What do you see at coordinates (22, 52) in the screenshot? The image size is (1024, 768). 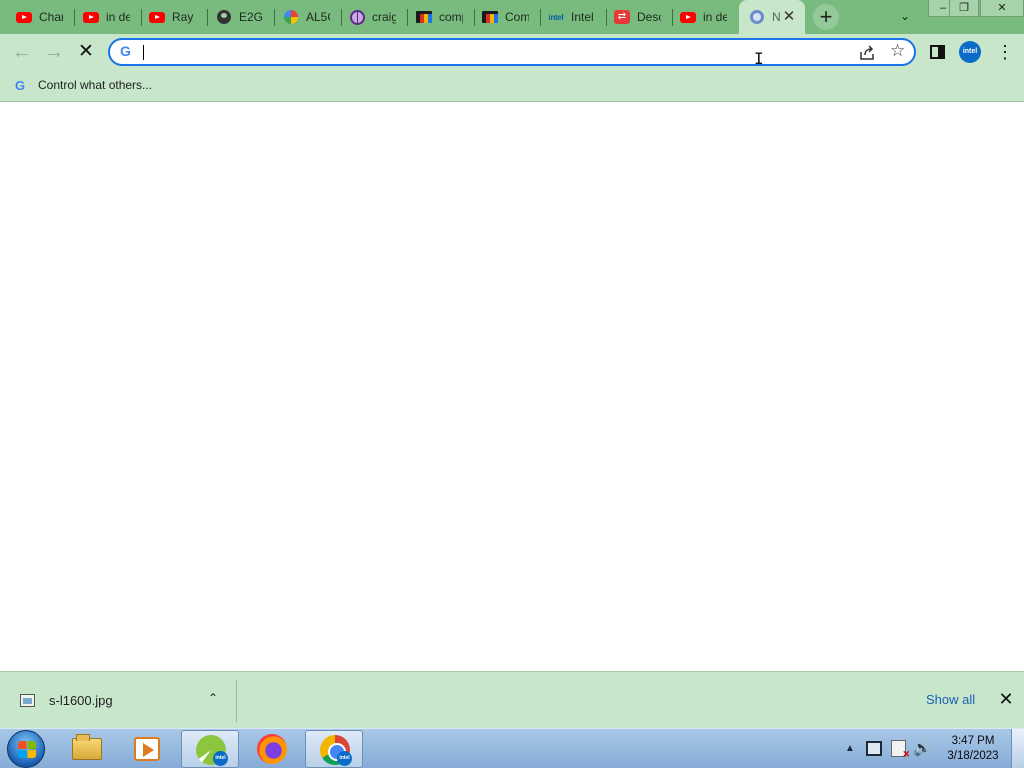 I see `back-button: ←` at bounding box center [22, 52].